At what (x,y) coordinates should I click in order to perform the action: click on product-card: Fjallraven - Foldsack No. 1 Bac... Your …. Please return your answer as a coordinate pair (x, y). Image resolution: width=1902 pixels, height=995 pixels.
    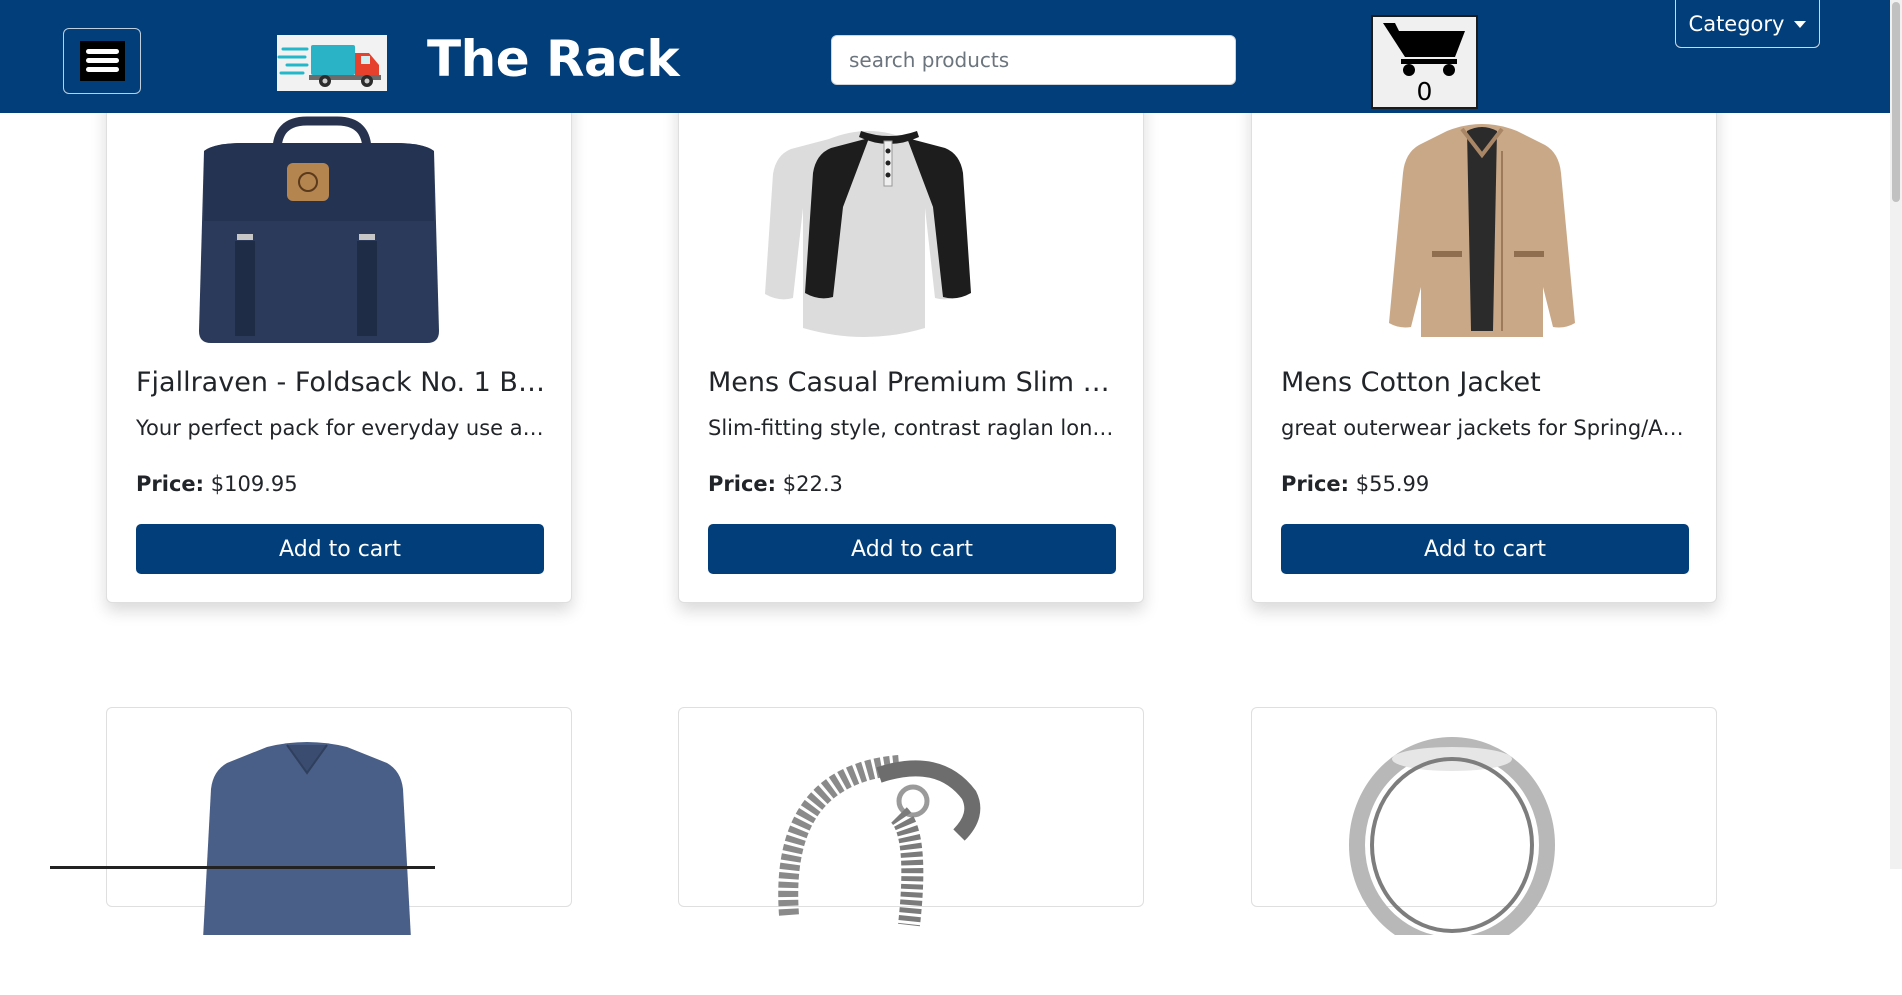
    Looking at the image, I should click on (339, 346).